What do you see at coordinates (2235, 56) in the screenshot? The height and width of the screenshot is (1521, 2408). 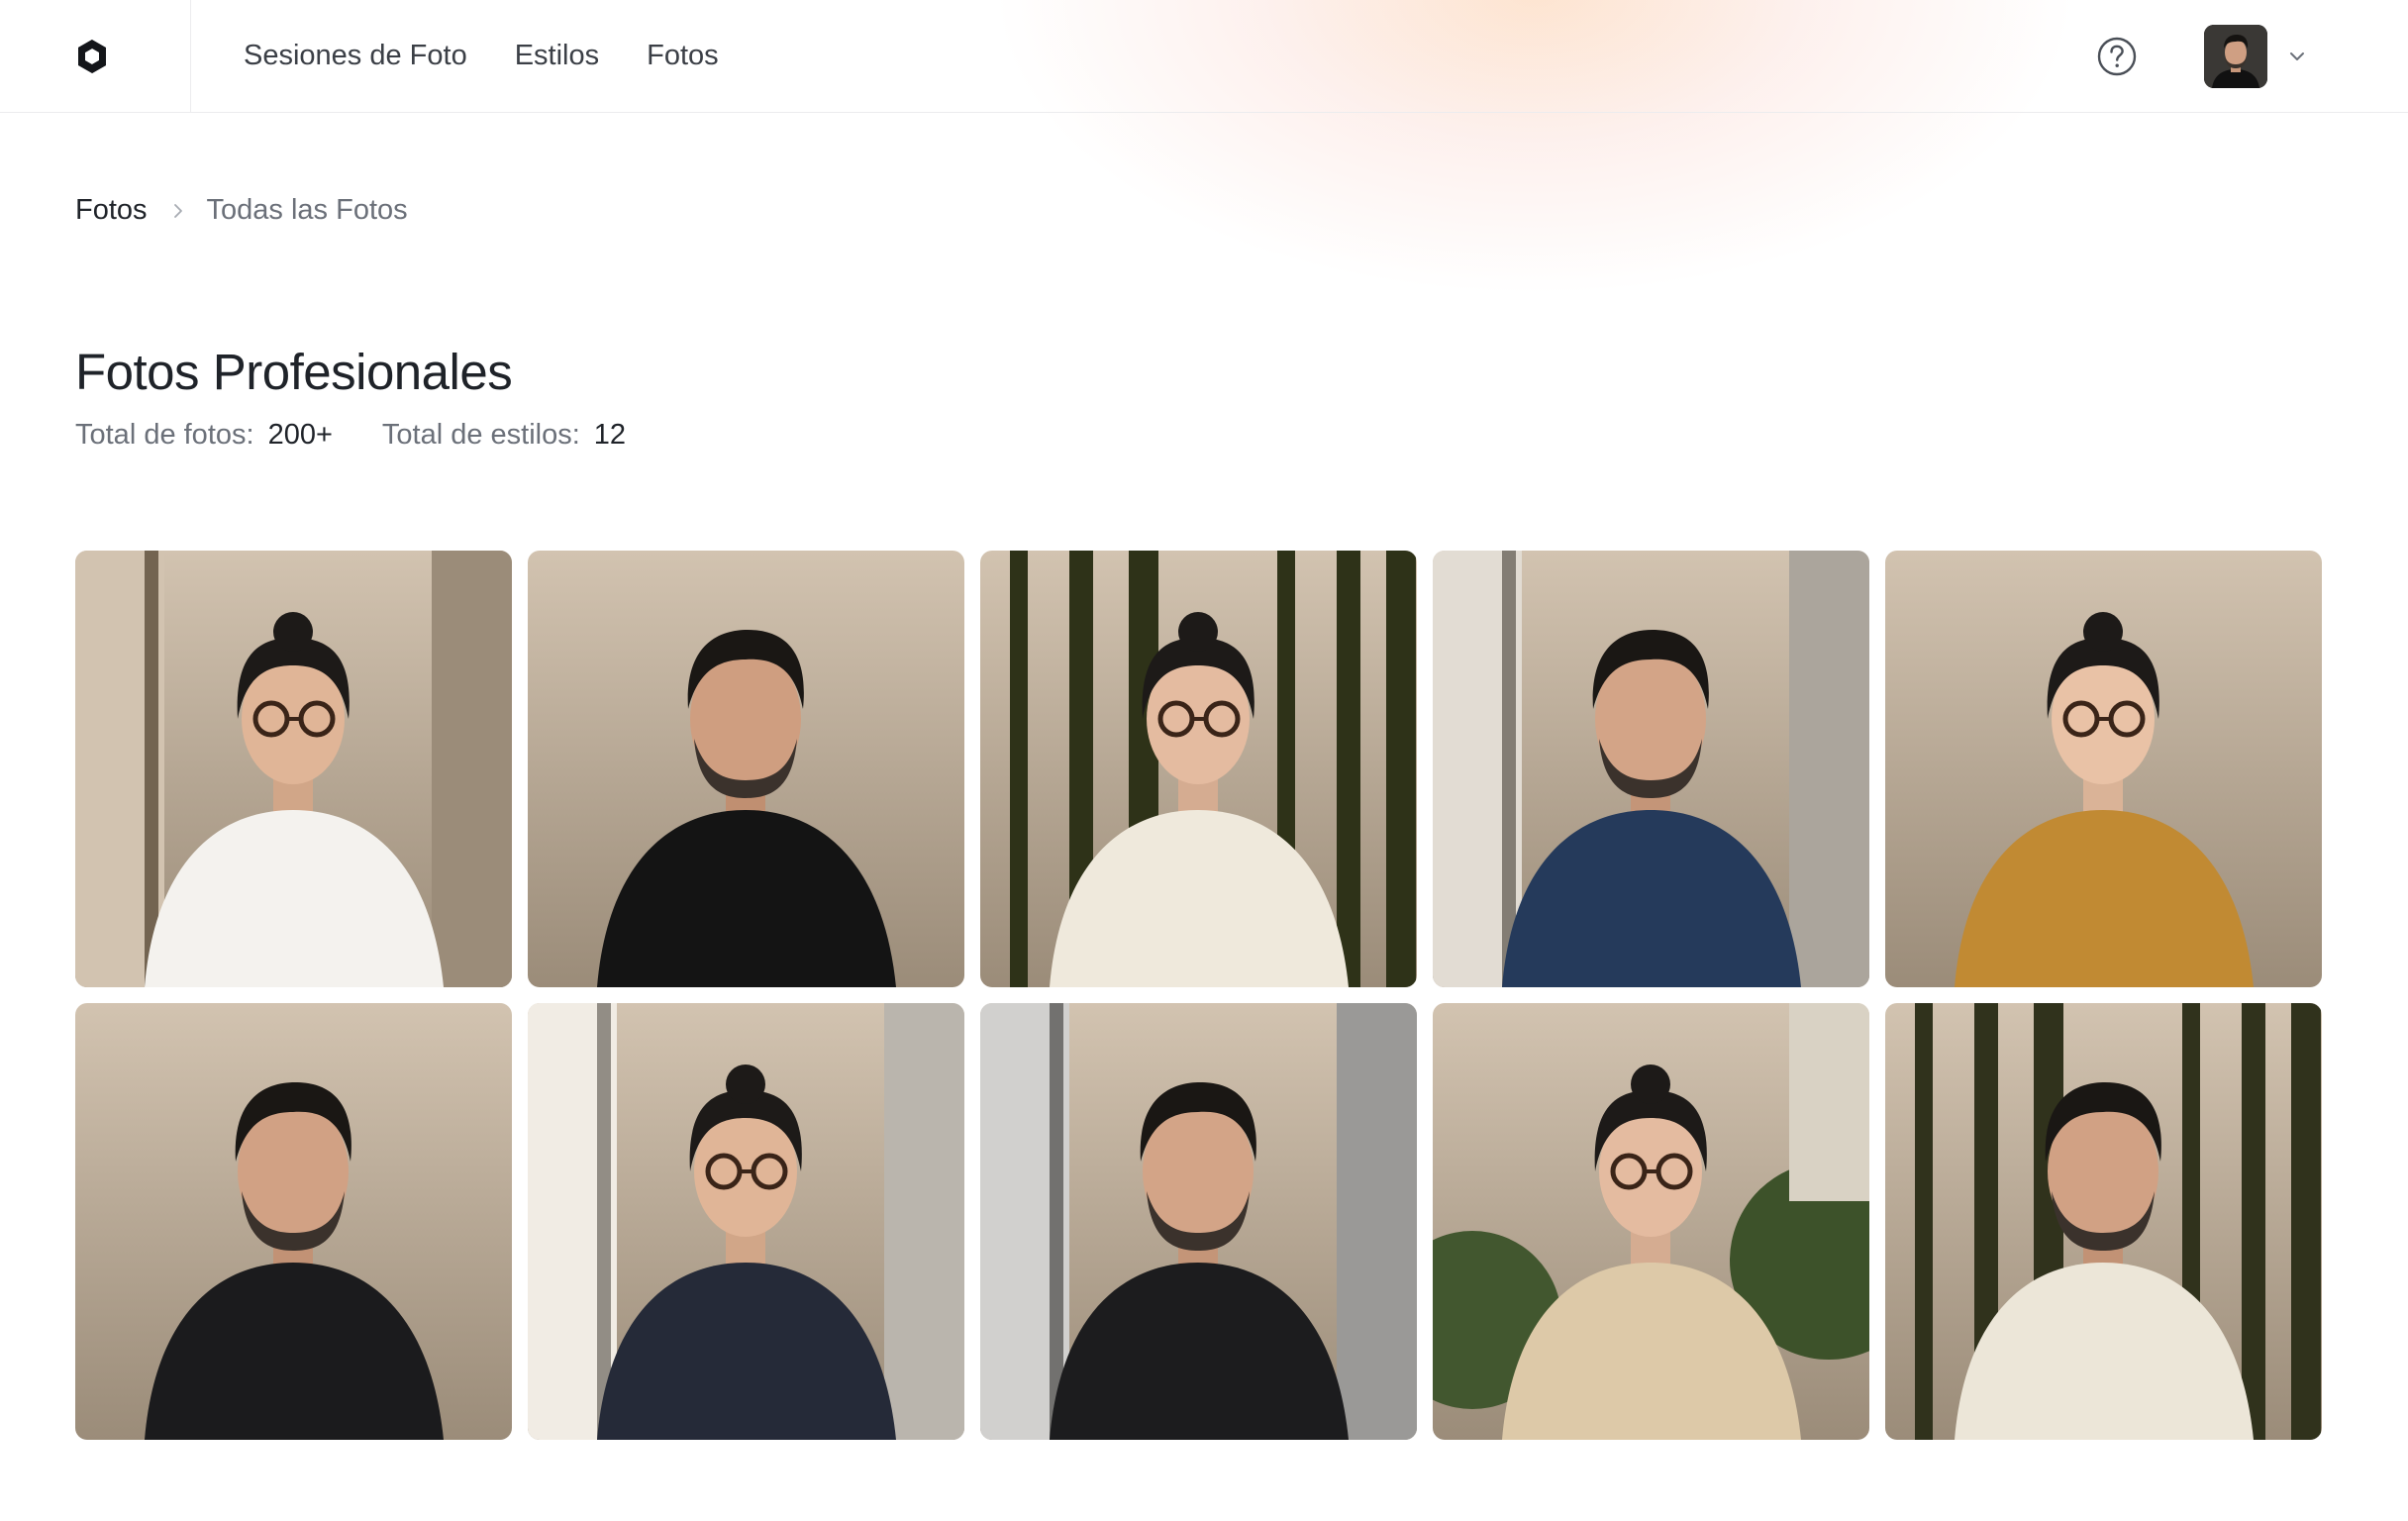 I see `user-avatar` at bounding box center [2235, 56].